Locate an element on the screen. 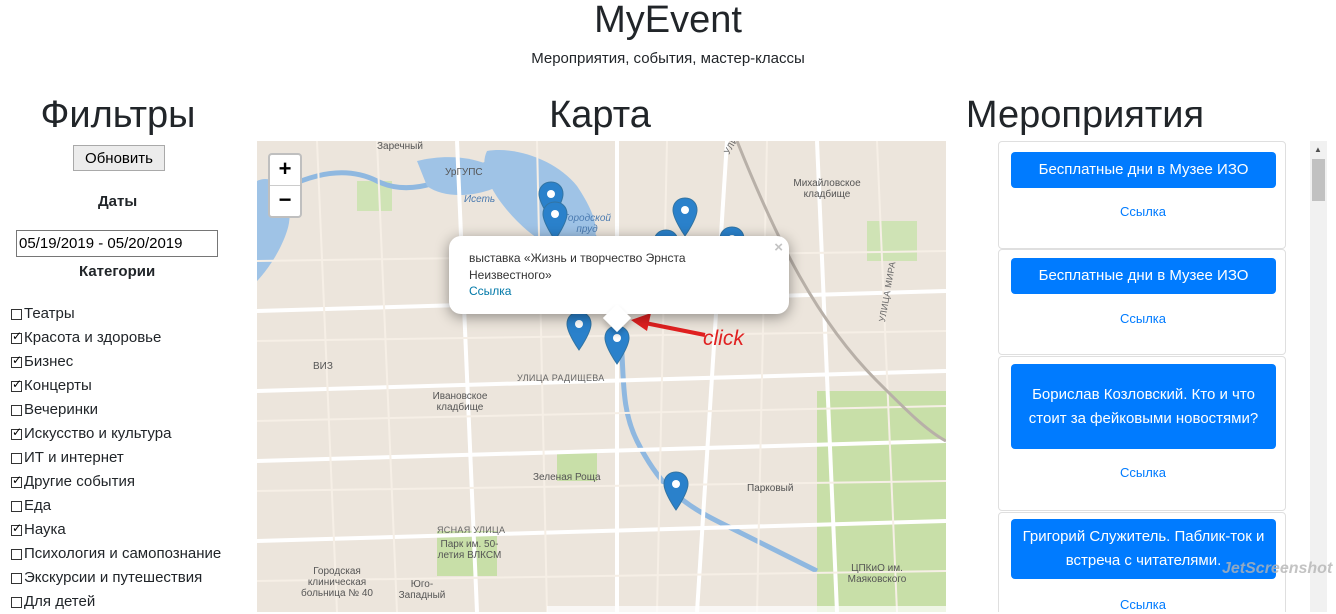 The height and width of the screenshot is (614, 1336). category-item: Вечеринки is located at coordinates (116, 410).